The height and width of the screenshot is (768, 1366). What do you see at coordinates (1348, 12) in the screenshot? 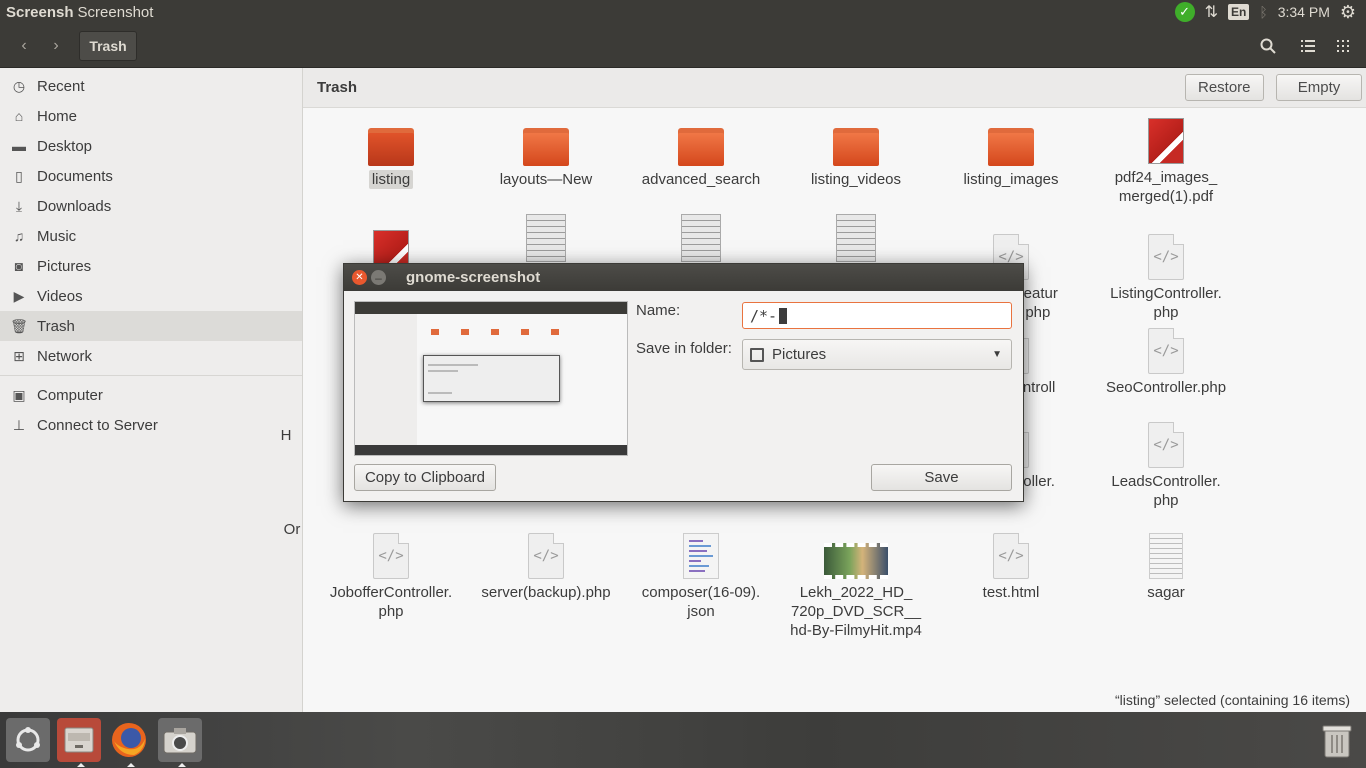
I see `gear-icon: ⚙` at bounding box center [1348, 12].